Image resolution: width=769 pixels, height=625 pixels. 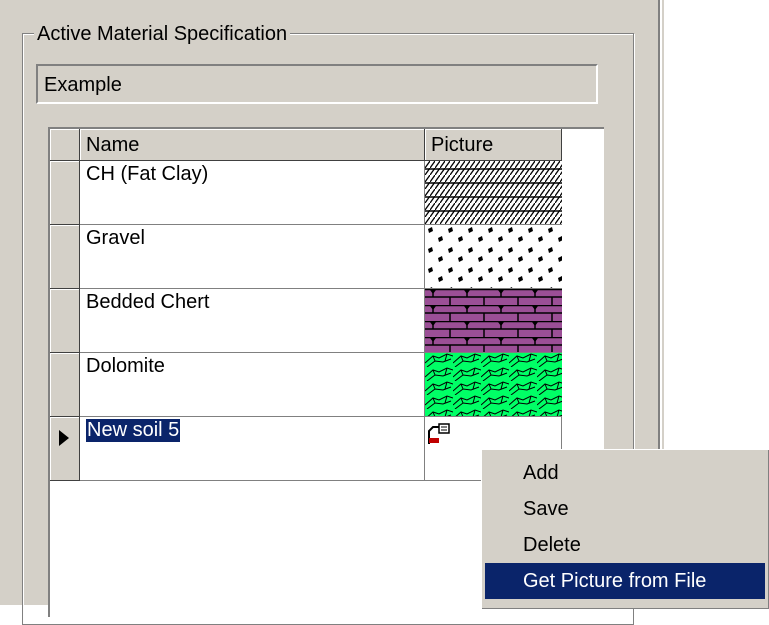 I want to click on name-cell: Dolomite, so click(x=252, y=385).